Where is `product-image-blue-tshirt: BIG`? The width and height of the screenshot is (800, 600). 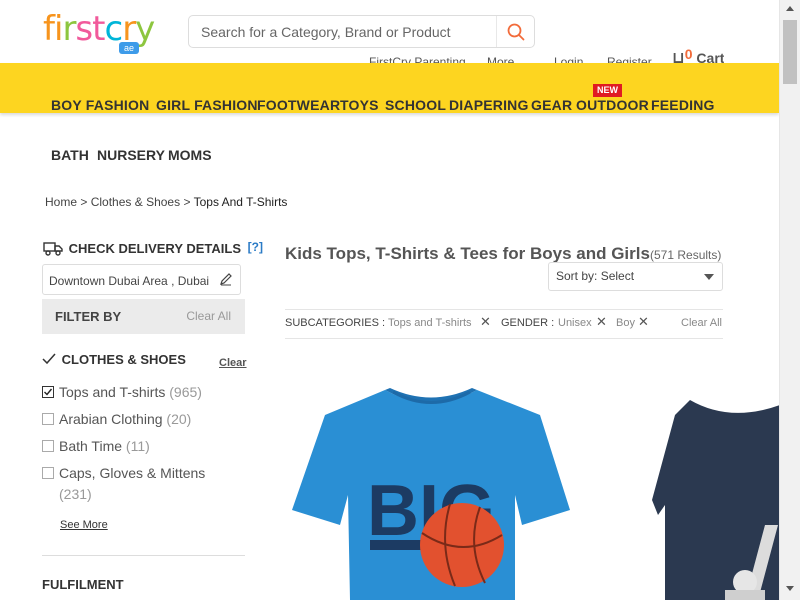 product-image-blue-tshirt: BIG is located at coordinates (431, 492).